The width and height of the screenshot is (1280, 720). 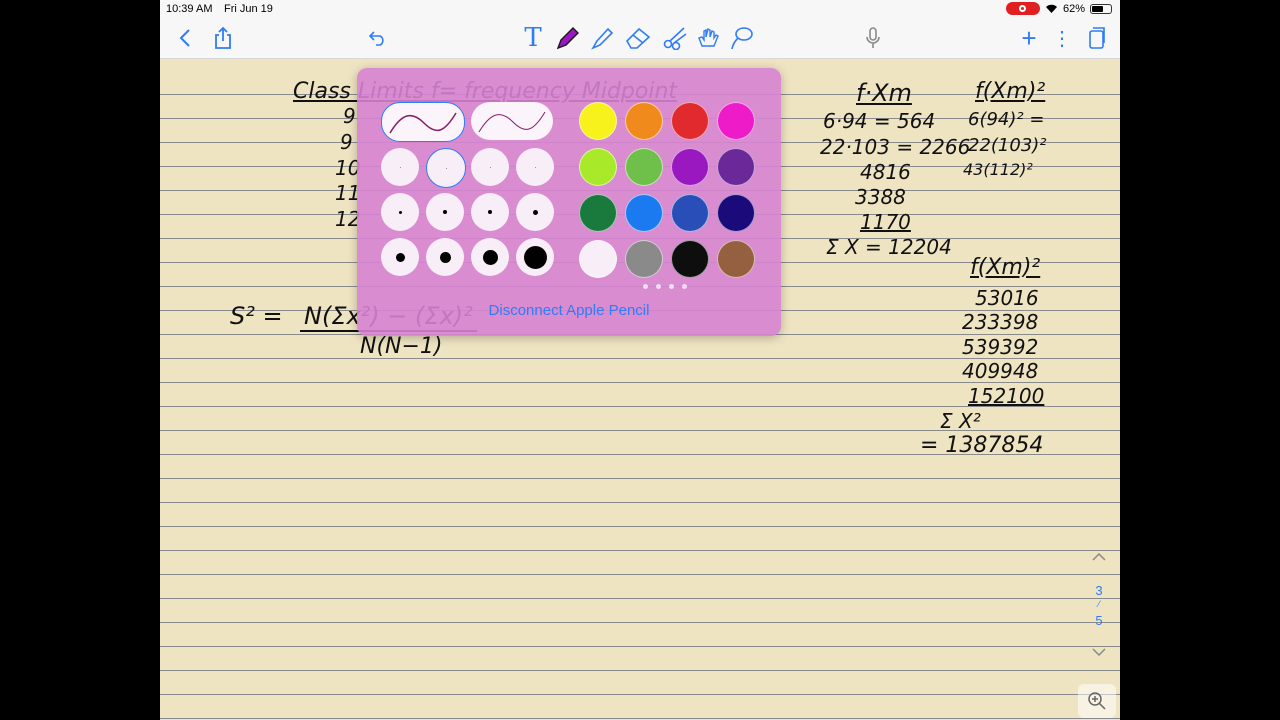 I want to click on variance-denominator: N(N−1), so click(x=401, y=346).